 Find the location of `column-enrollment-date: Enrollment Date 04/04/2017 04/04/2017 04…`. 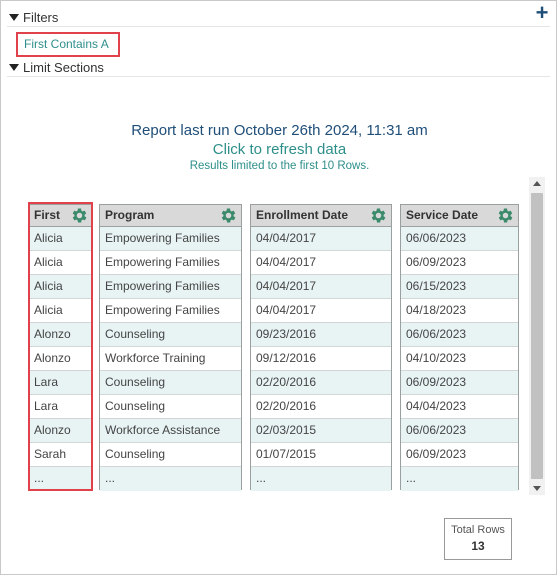

column-enrollment-date: Enrollment Date 04/04/2017 04/04/2017 04… is located at coordinates (321, 347).